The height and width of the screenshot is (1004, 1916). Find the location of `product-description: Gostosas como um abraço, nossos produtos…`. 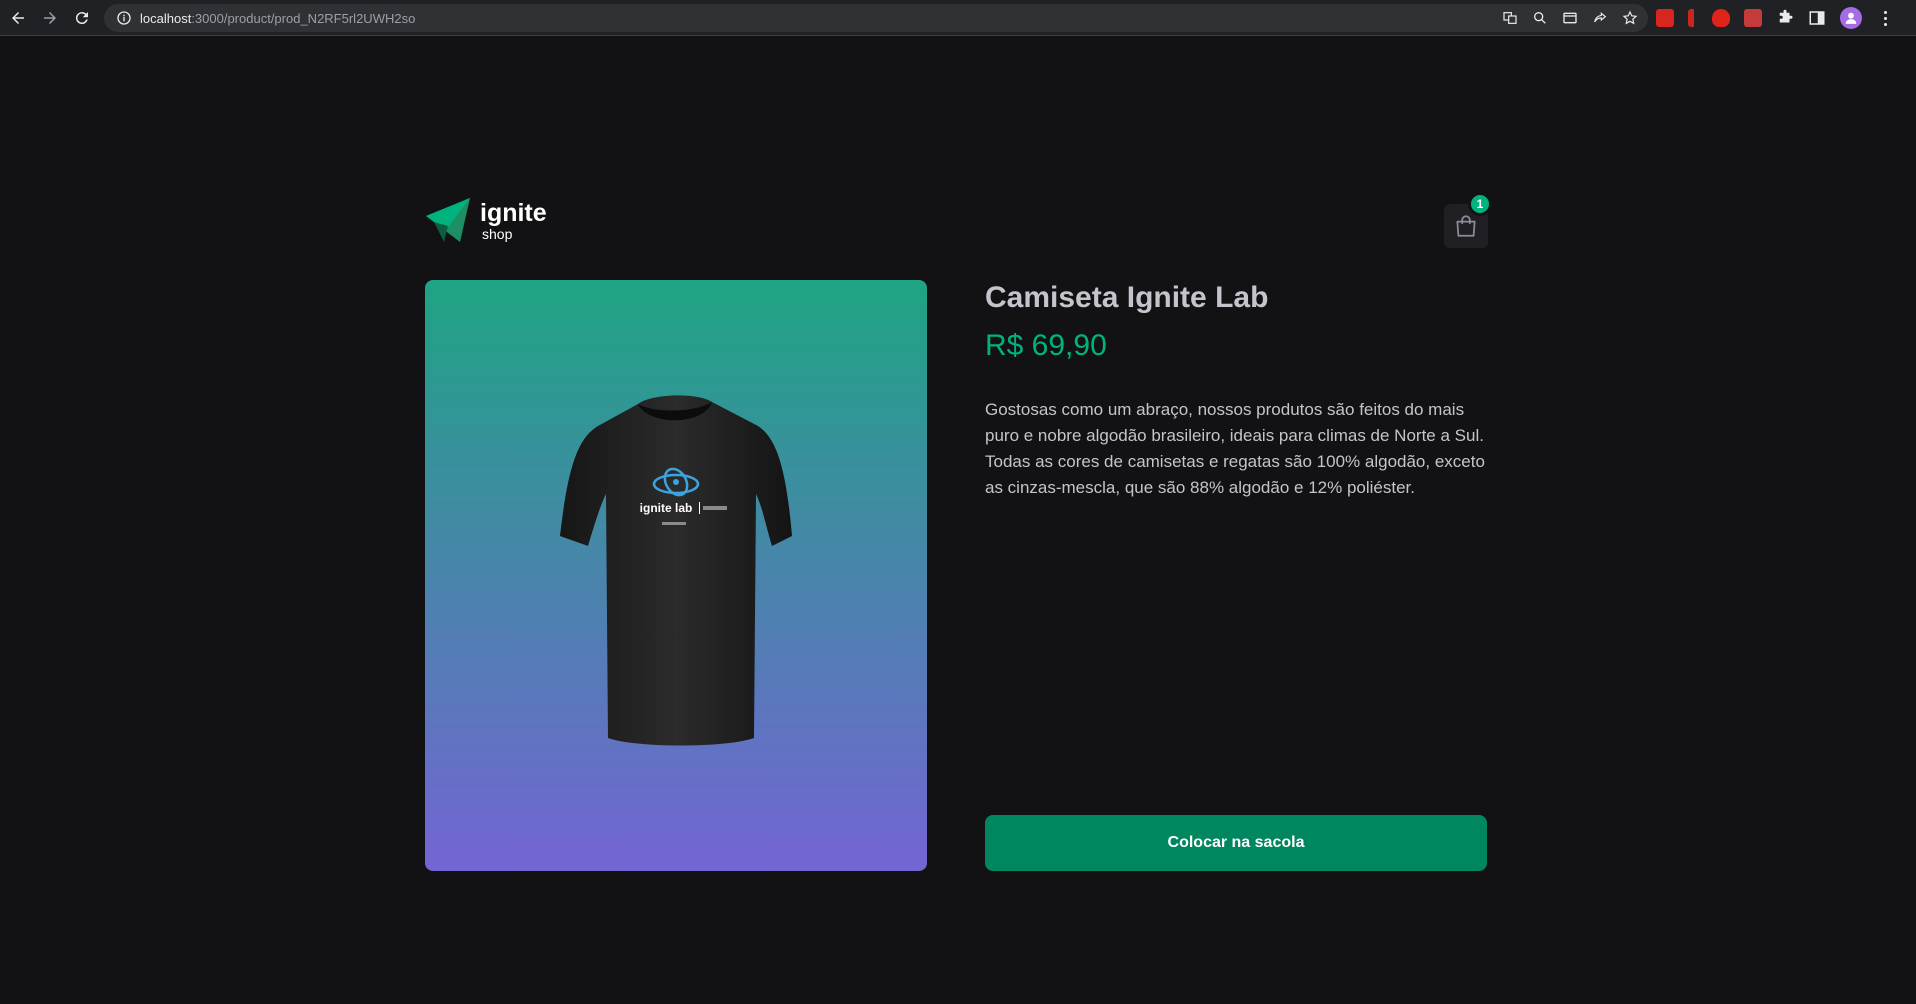

product-description: Gostosas como um abraço, nossos produtos… is located at coordinates (1235, 448).